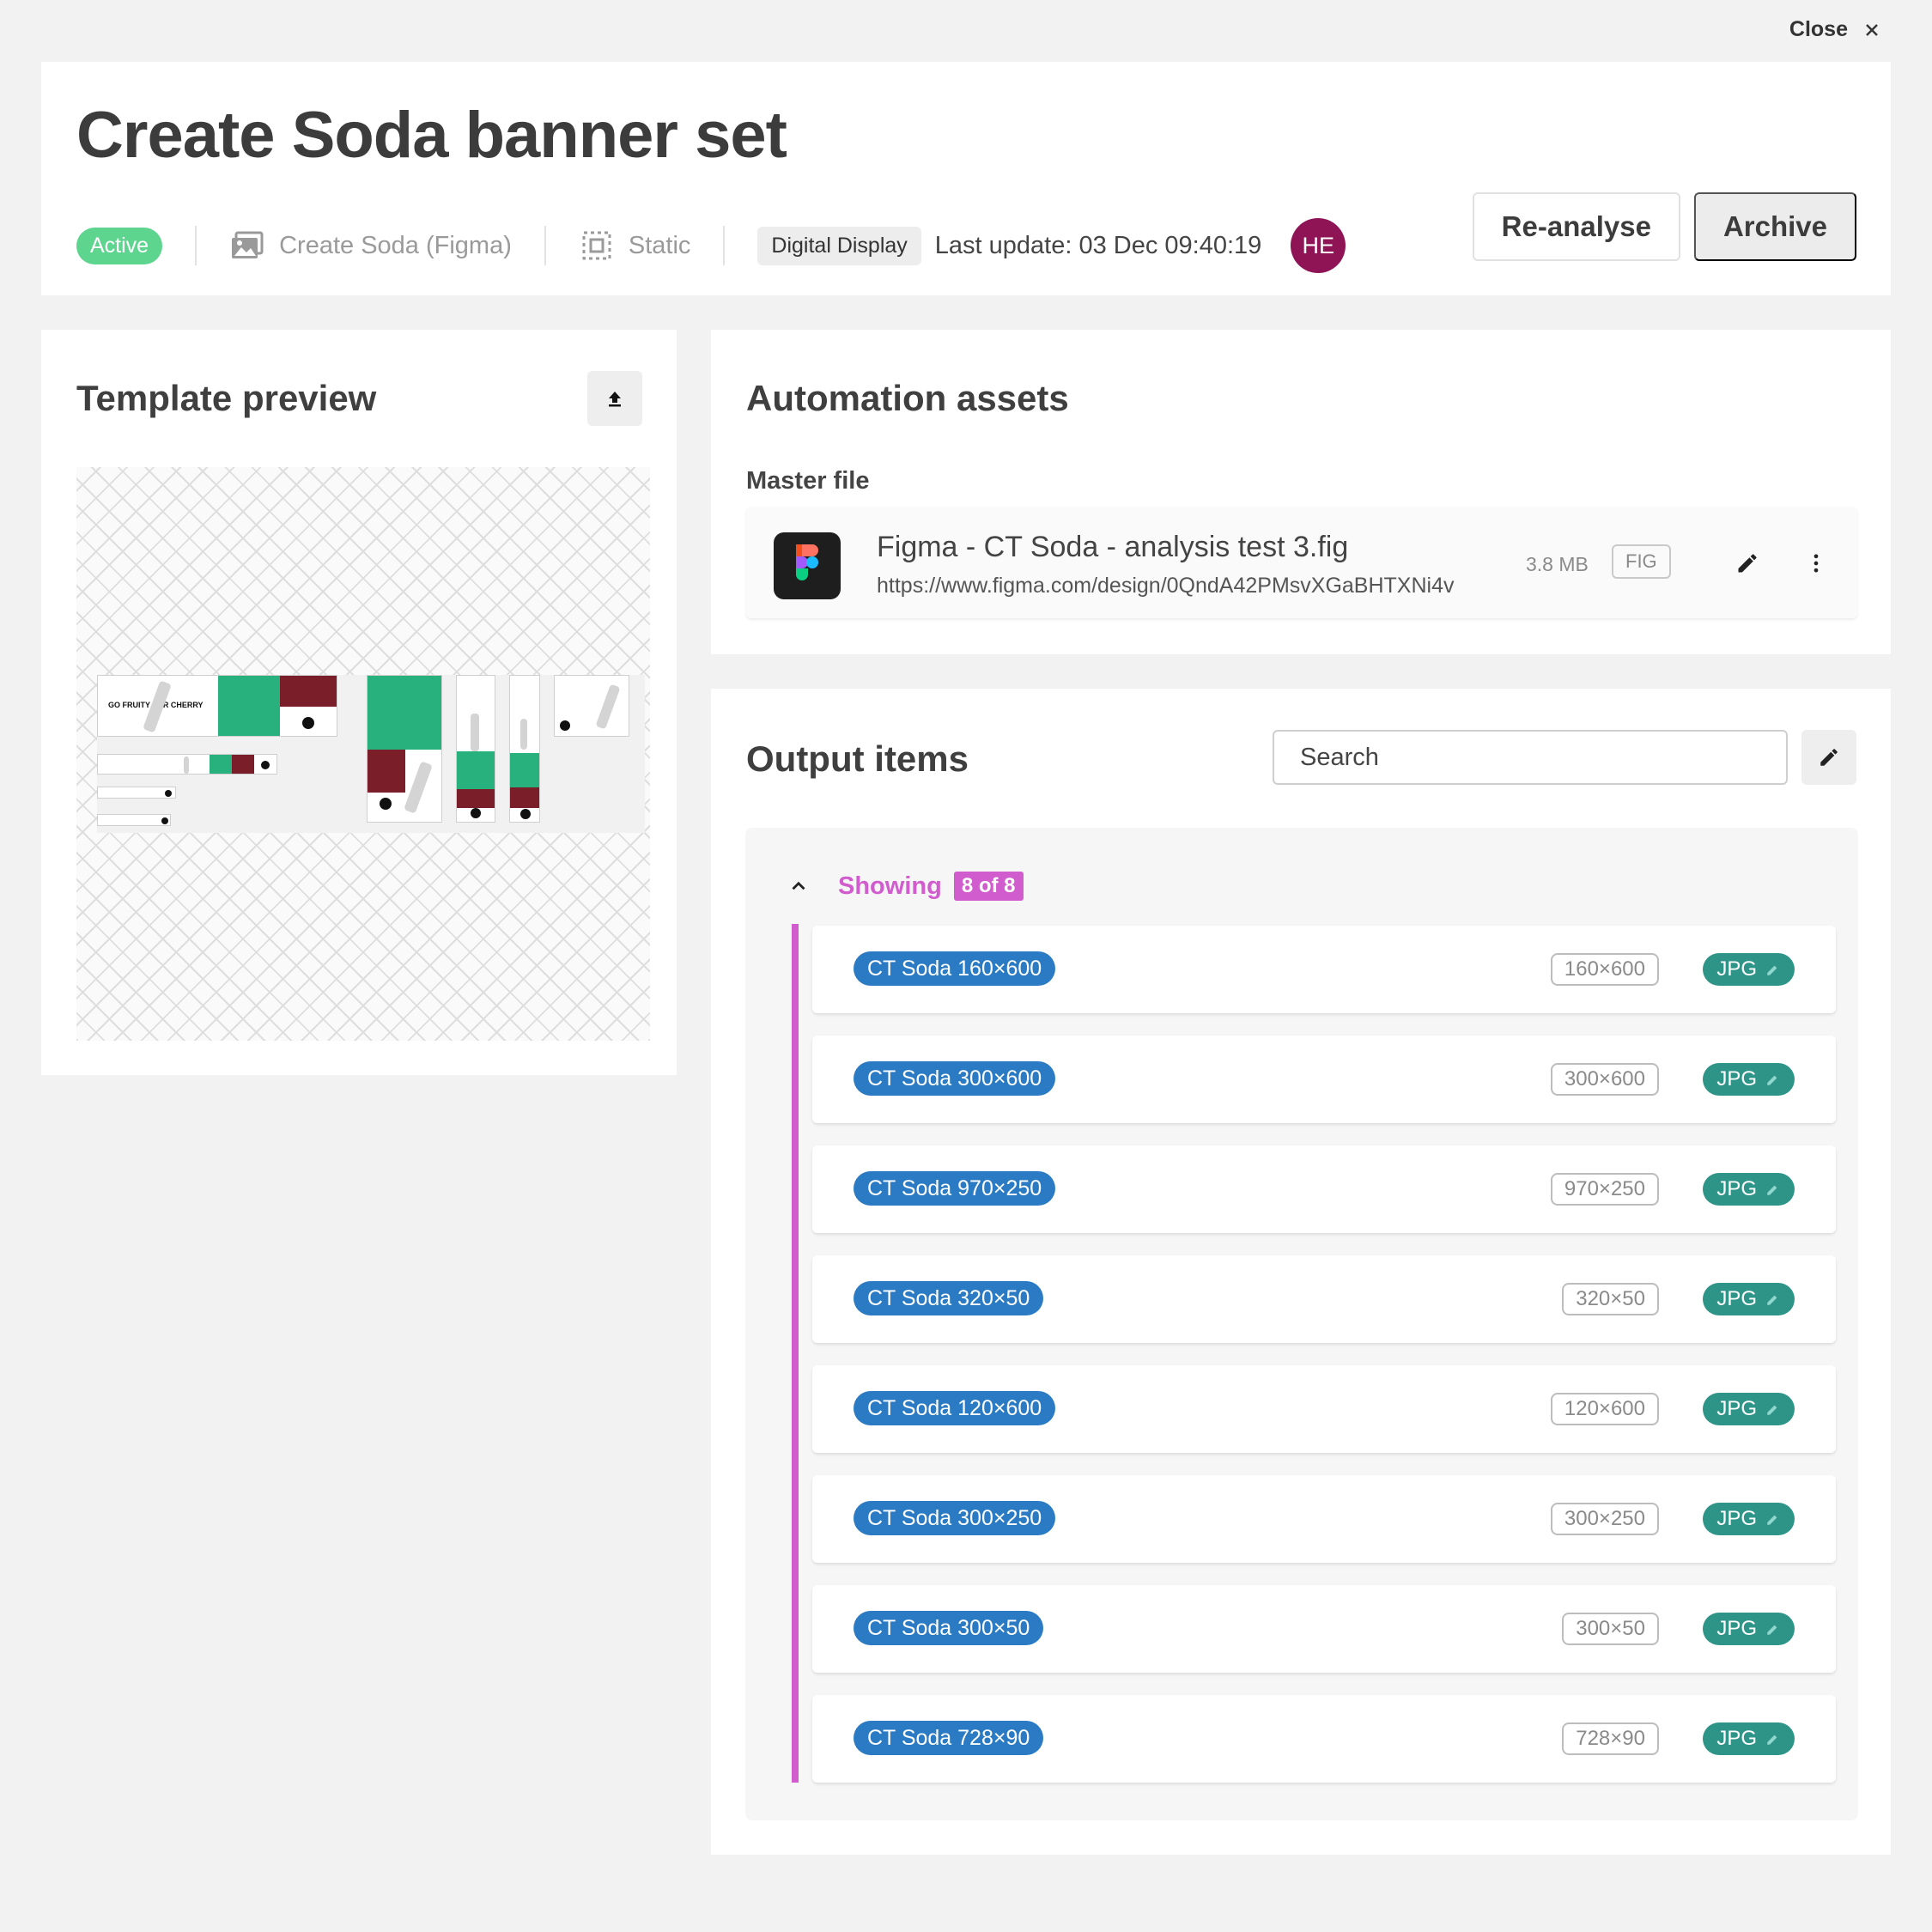  Describe the element at coordinates (988, 886) in the screenshot. I see `showing-count: 8 of 8` at that location.